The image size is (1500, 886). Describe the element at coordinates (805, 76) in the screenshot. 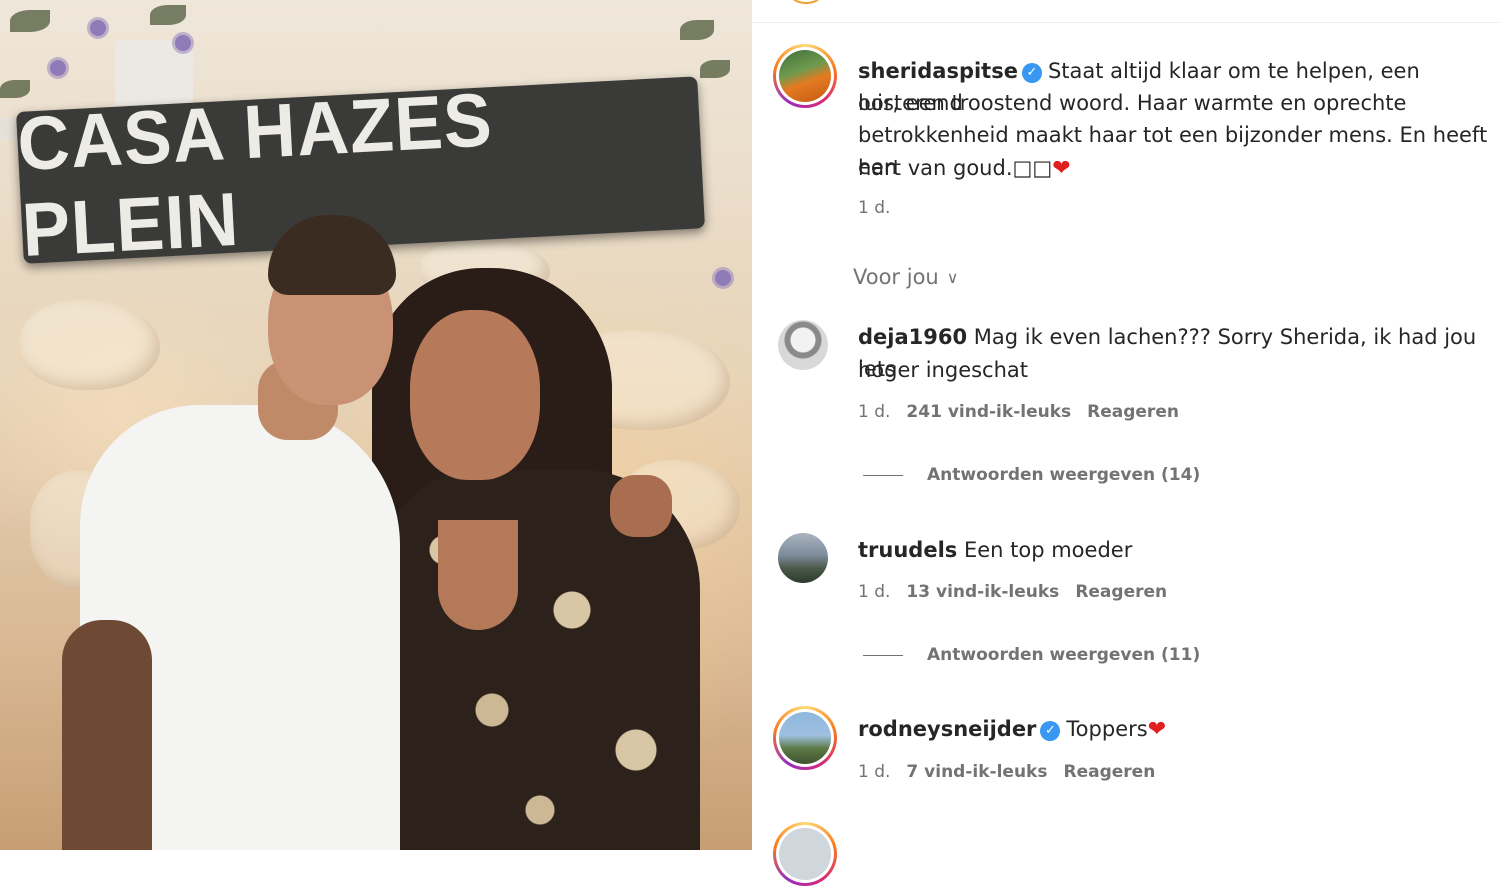

I see `caption-avatar` at that location.